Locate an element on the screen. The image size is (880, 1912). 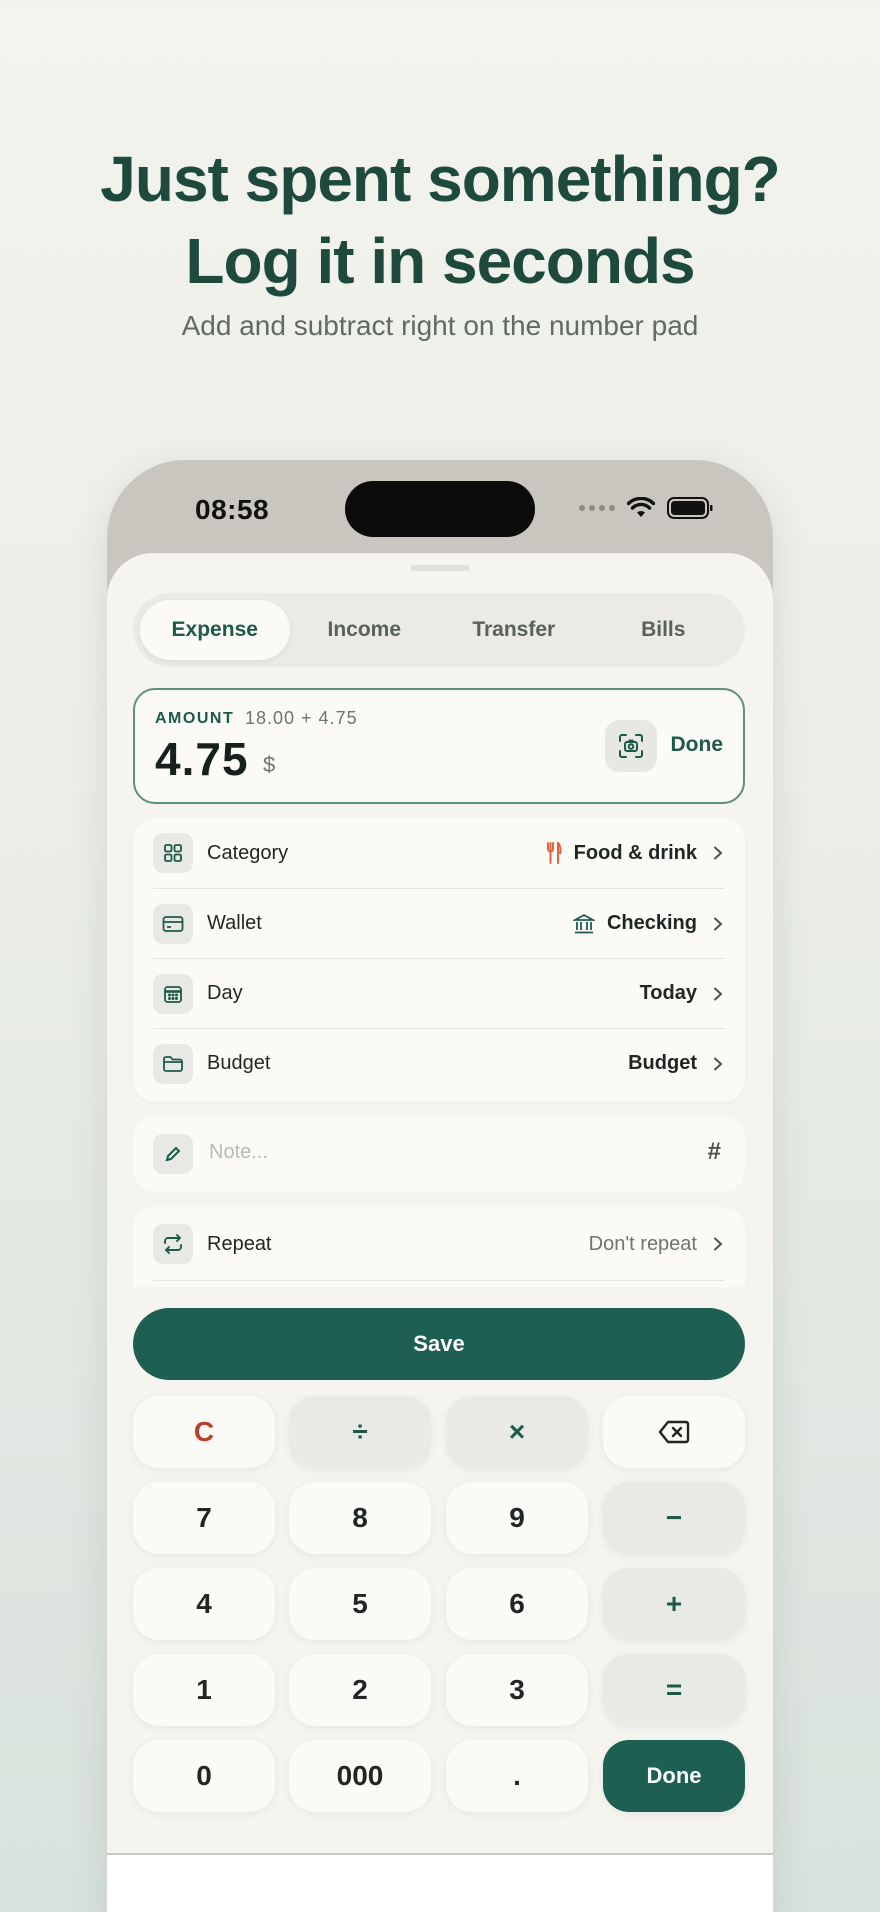
headline: Just spent something? Log it in seconds is located at coordinates (440, 220).